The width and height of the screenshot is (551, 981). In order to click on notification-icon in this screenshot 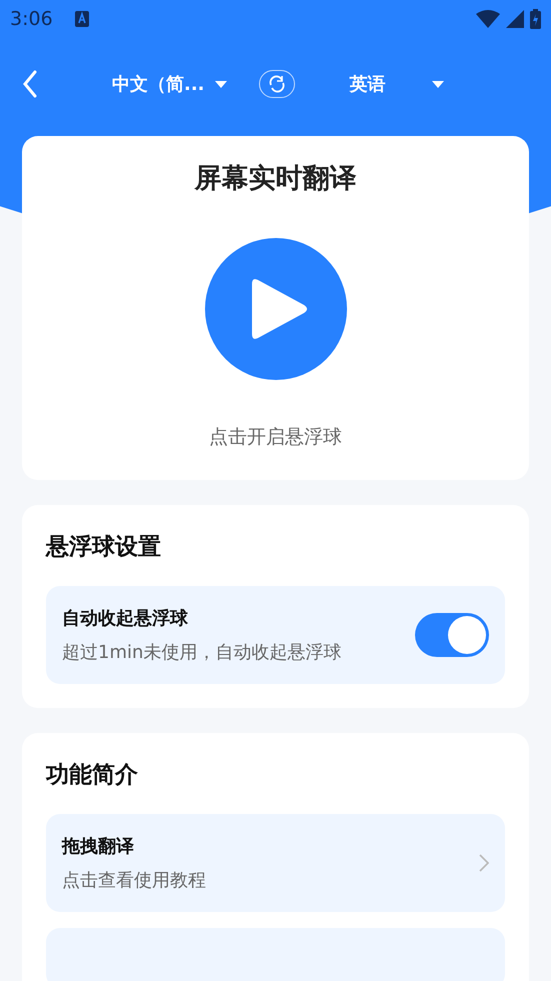, I will do `click(81, 19)`.